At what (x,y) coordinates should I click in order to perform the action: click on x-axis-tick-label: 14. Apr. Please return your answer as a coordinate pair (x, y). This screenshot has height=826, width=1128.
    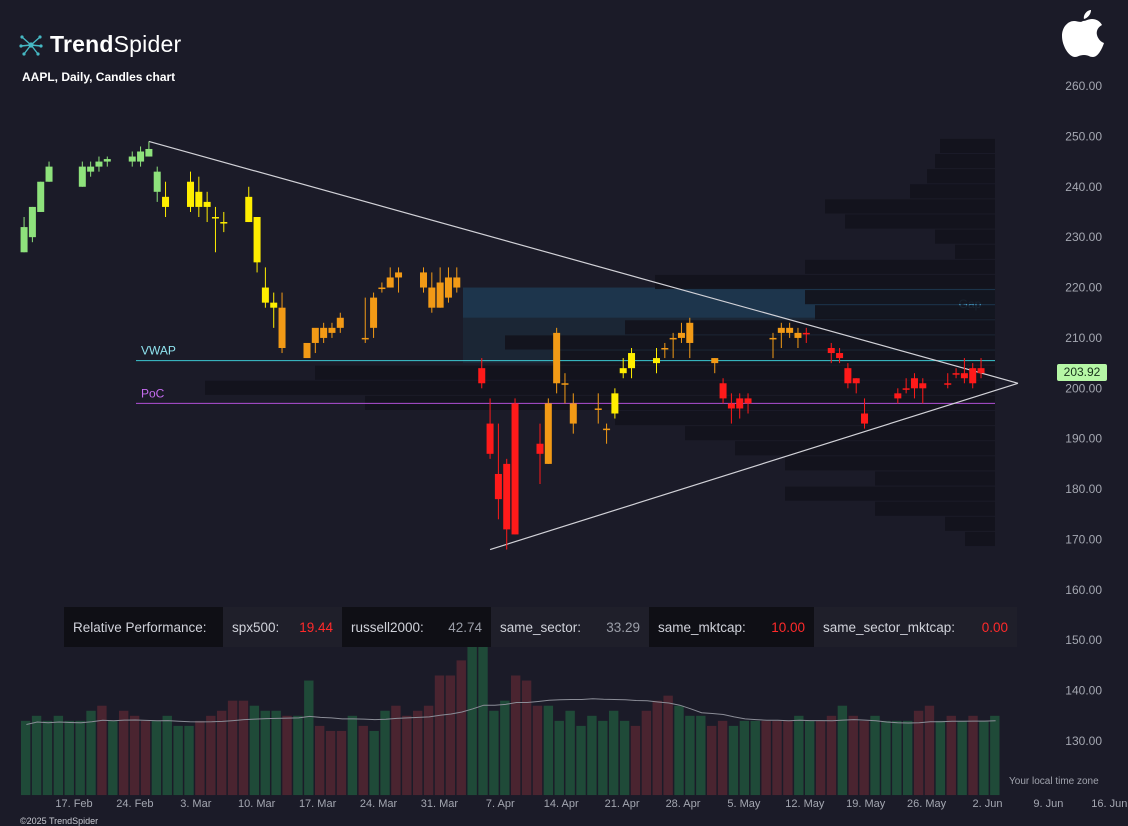
    Looking at the image, I should click on (561, 804).